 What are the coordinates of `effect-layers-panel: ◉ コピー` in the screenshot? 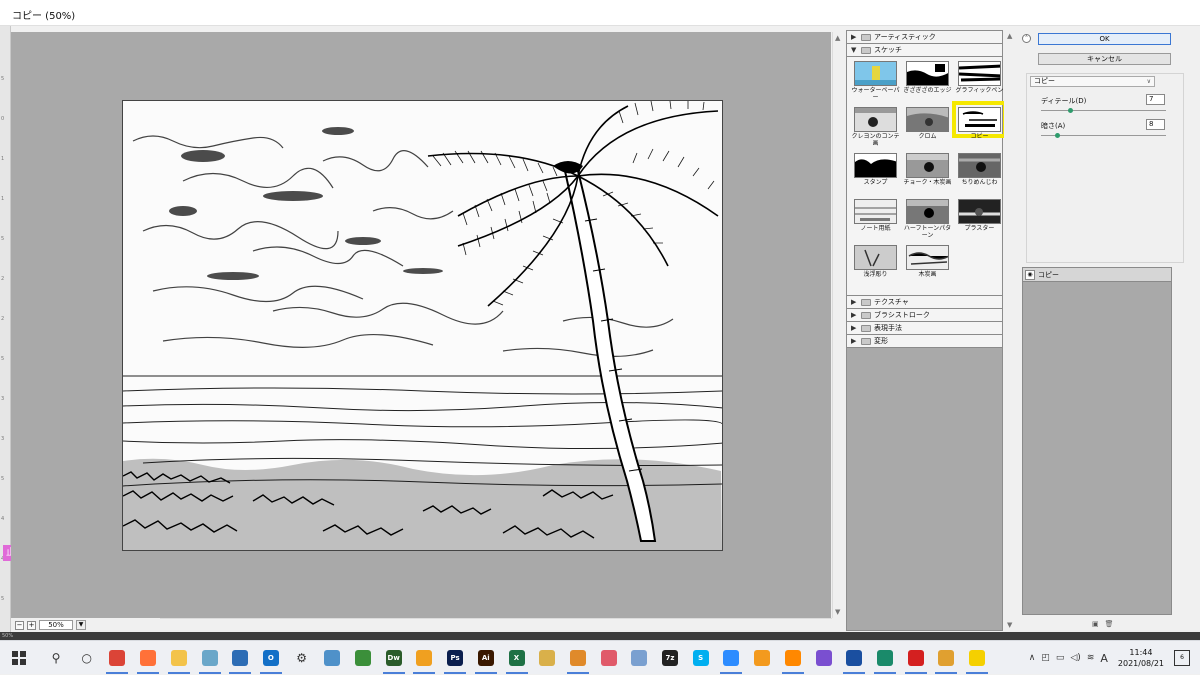 It's located at (1097, 441).